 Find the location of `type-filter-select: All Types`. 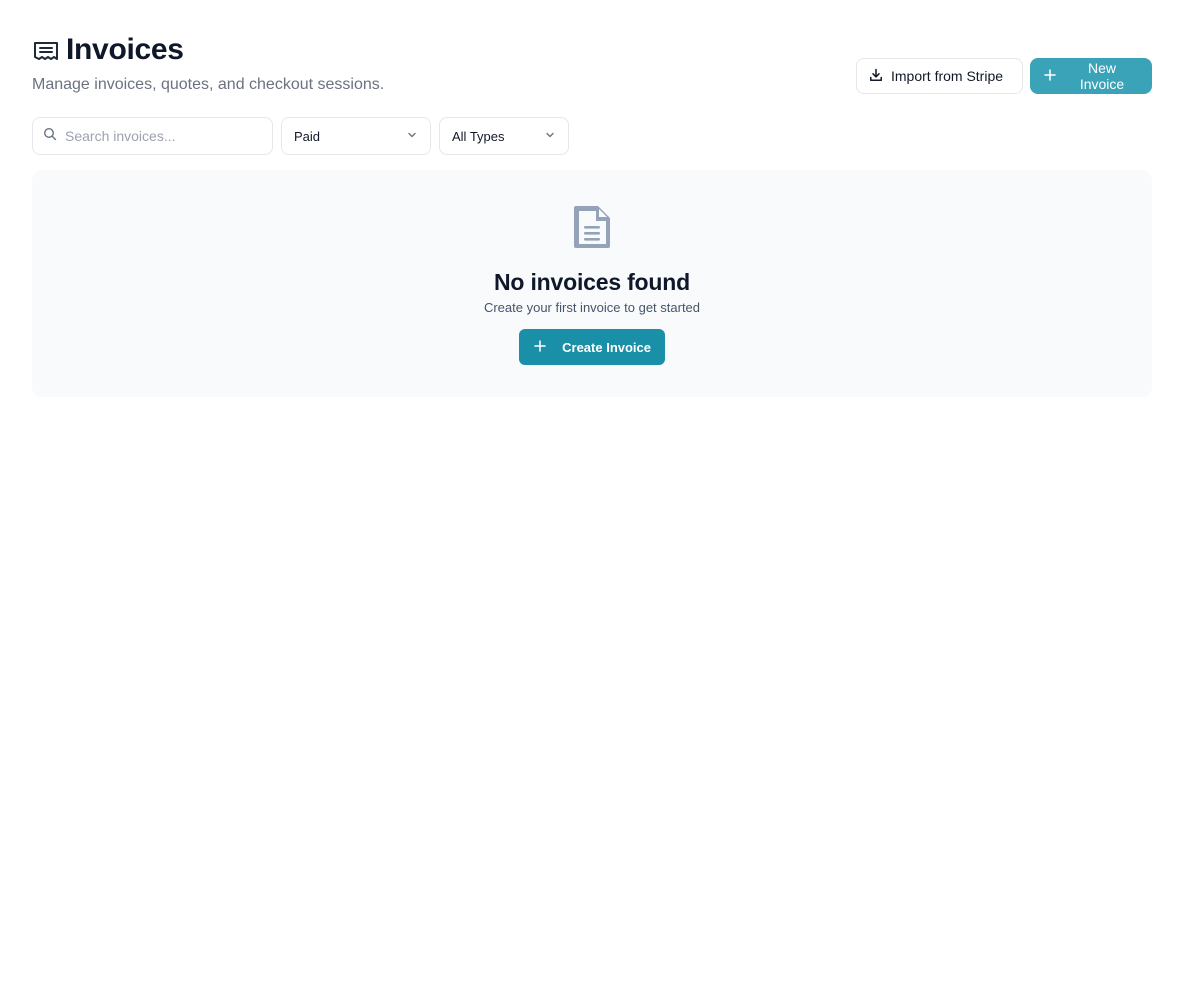

type-filter-select: All Types is located at coordinates (504, 136).